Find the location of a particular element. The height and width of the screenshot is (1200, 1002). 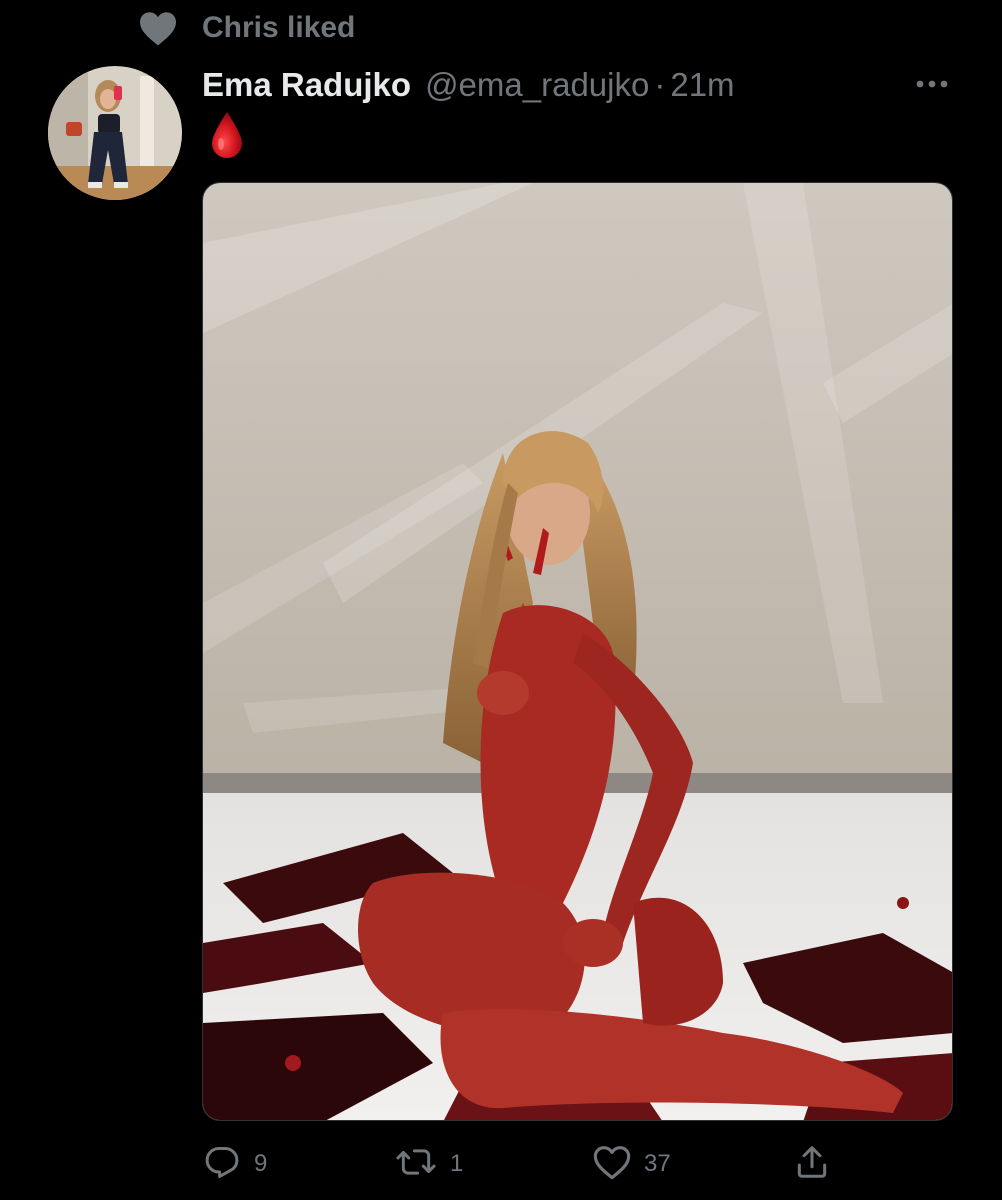

share-button is located at coordinates (812, 1164).